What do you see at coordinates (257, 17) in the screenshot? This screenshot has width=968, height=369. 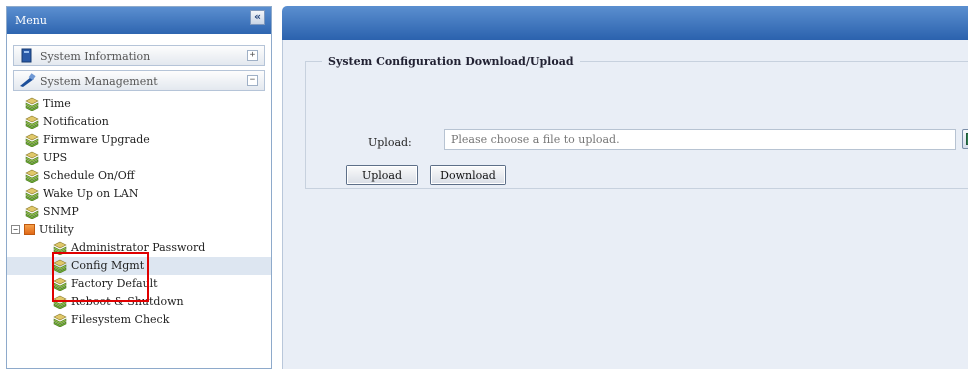 I see `collapse-menu-button: «` at bounding box center [257, 17].